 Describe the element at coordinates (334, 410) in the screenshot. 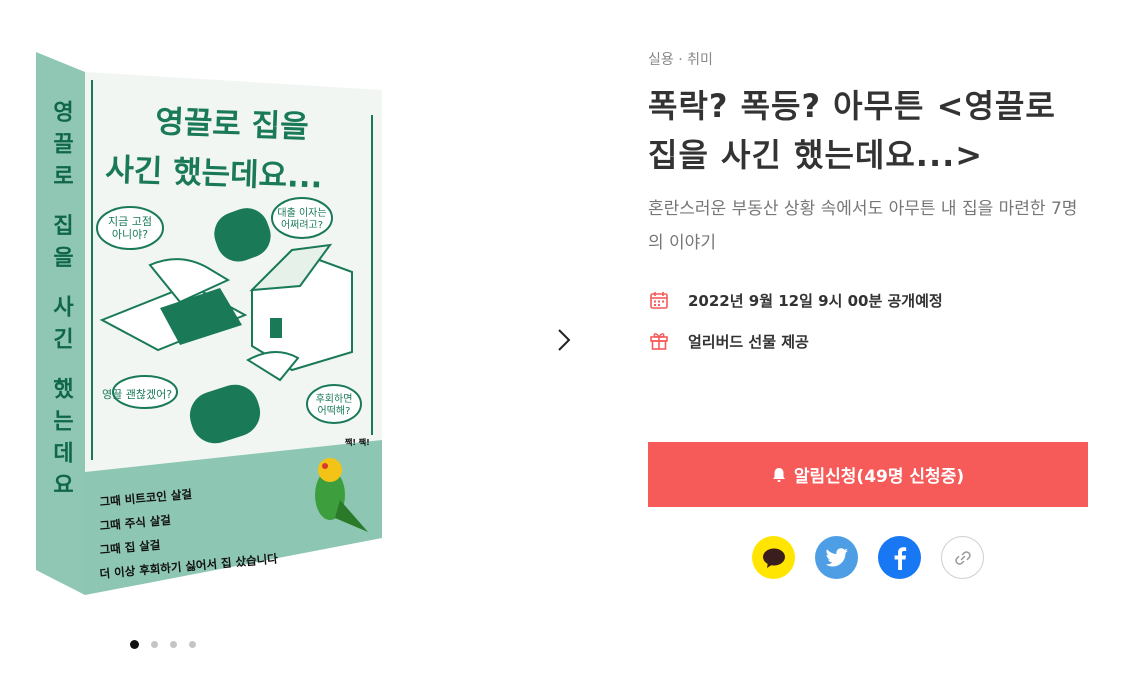

I see `bubble-line: 어떡해?` at that location.